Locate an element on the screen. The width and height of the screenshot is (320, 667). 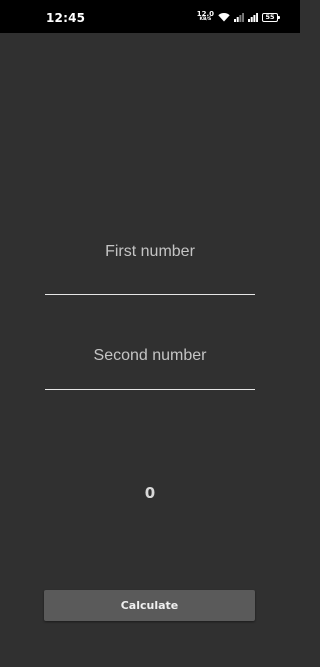
second-number-field is located at coordinates (150, 366).